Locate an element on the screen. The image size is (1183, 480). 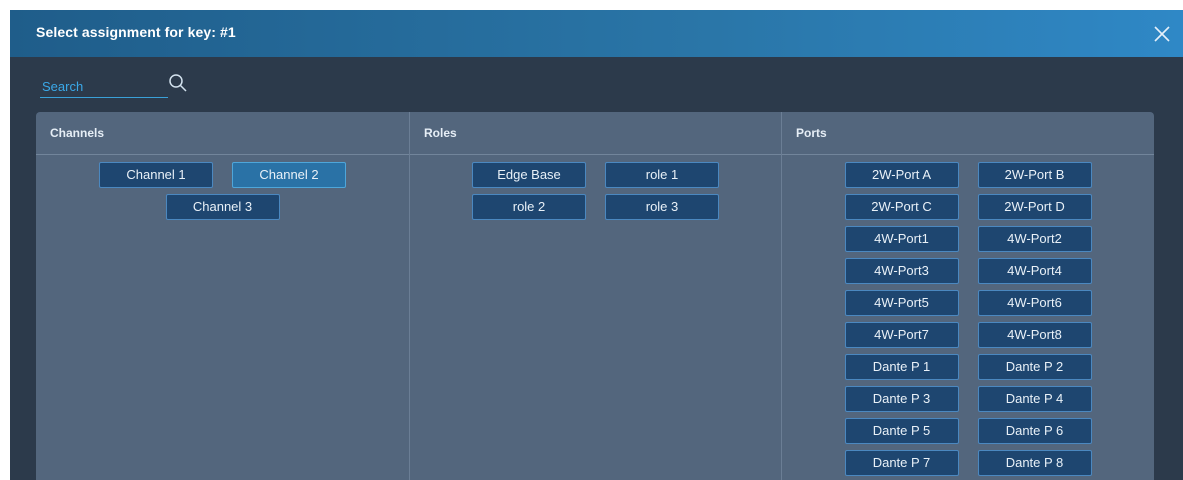
port-chip: 4W-Port7 is located at coordinates (901, 335).